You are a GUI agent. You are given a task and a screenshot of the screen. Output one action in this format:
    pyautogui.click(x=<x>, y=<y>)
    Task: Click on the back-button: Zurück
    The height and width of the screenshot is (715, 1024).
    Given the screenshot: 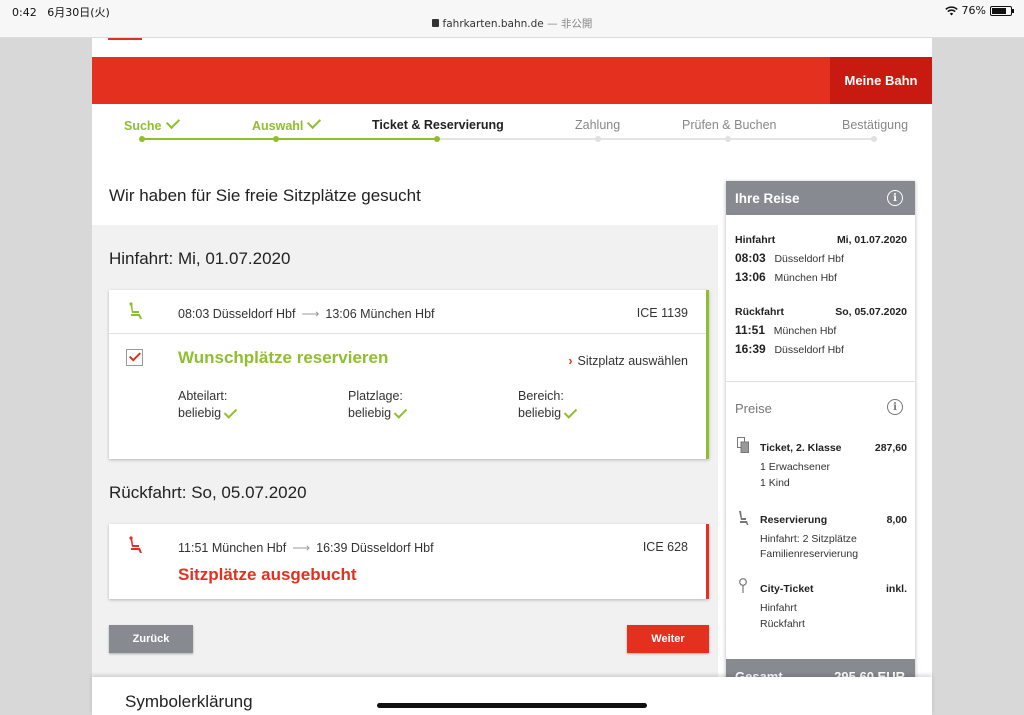 What is the action you would take?
    pyautogui.click(x=151, y=639)
    